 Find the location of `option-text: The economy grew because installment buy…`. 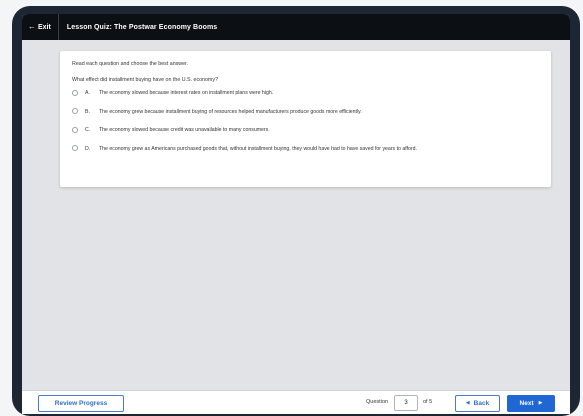

option-text: The economy grew because installment buy… is located at coordinates (230, 111).